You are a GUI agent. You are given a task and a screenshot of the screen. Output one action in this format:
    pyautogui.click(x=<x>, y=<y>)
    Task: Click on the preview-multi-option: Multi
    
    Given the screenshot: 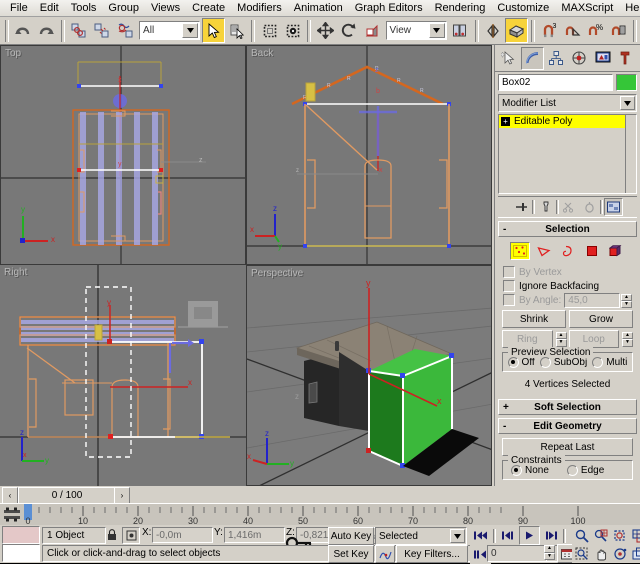 What is the action you would take?
    pyautogui.click(x=609, y=362)
    